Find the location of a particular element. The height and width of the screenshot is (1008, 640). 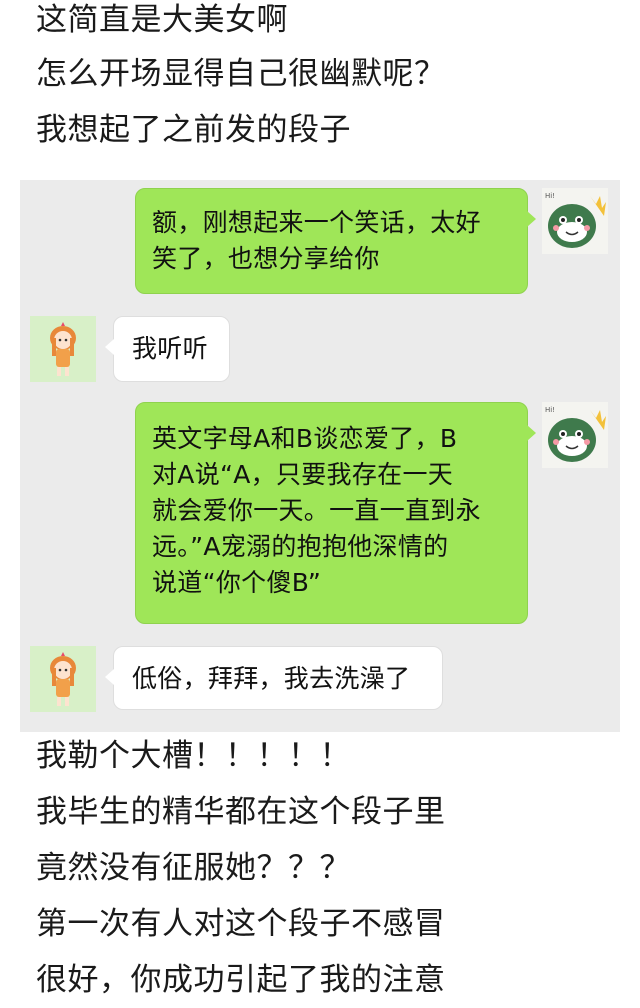

message-line: 低俗，拜拜，我去洗澡了 is located at coordinates (271, 678).